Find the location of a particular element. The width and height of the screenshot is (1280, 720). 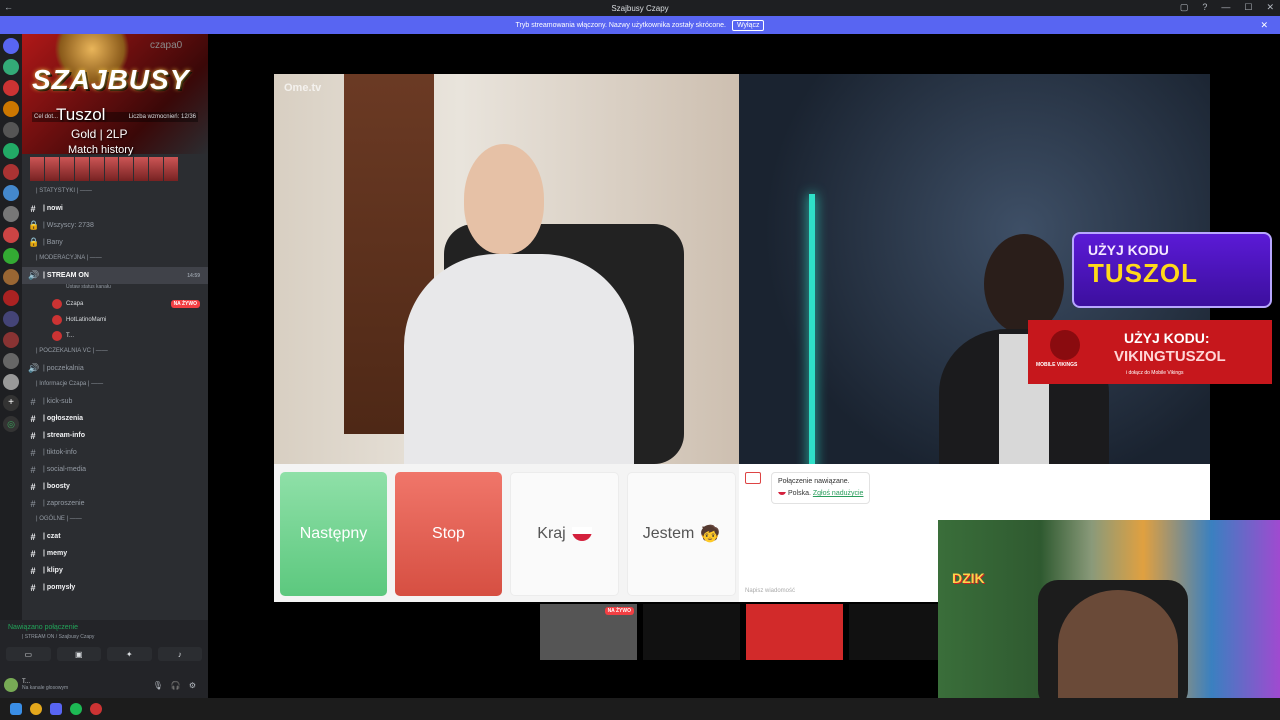

channel-item: # | nowi is located at coordinates (115, 208).